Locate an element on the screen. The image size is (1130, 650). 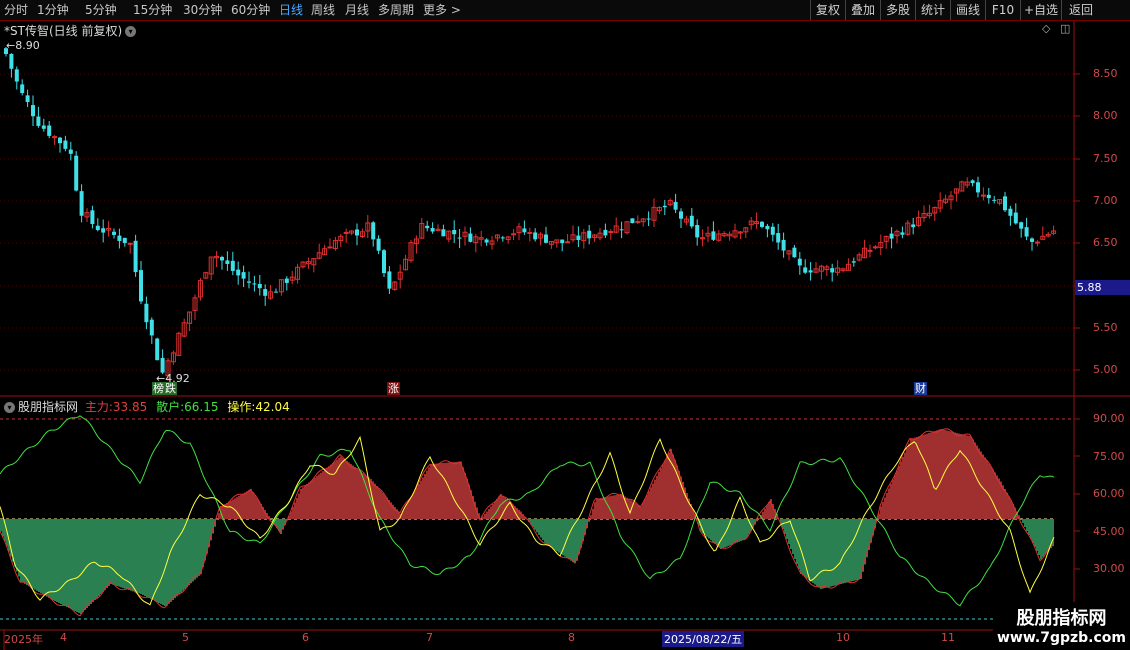
event-tag-cai: 财 is located at coordinates (920, 388).